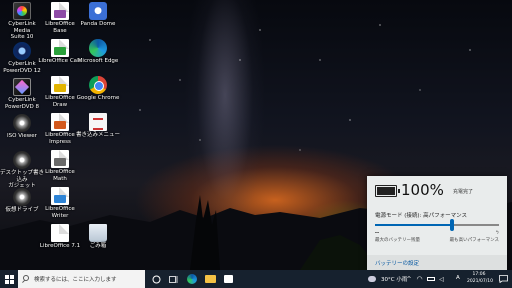 This screenshot has height=288, width=512. What do you see at coordinates (474, 240) in the screenshot?
I see `slider-right-caption: 最も高いパフォーマンス` at bounding box center [474, 240].